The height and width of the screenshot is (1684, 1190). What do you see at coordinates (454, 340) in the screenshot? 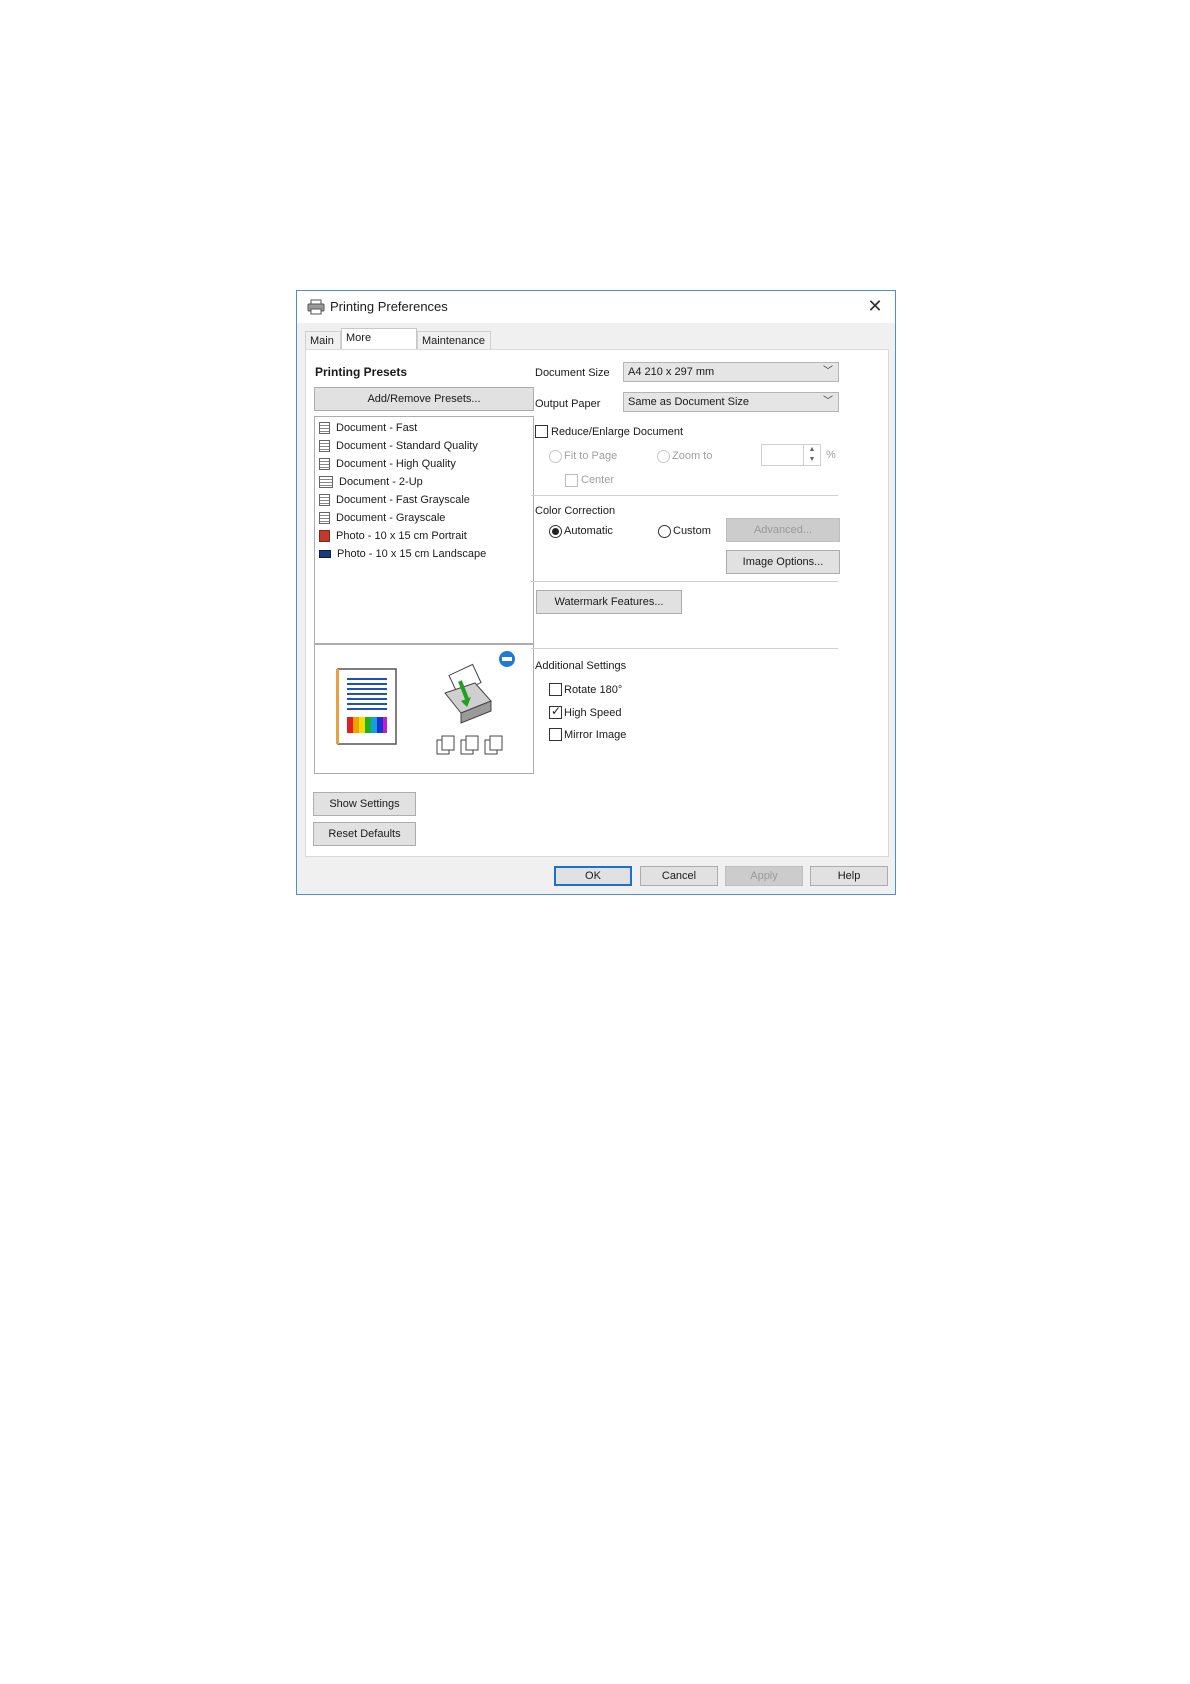
I see `tab-maintenance: Maintenance` at bounding box center [454, 340].